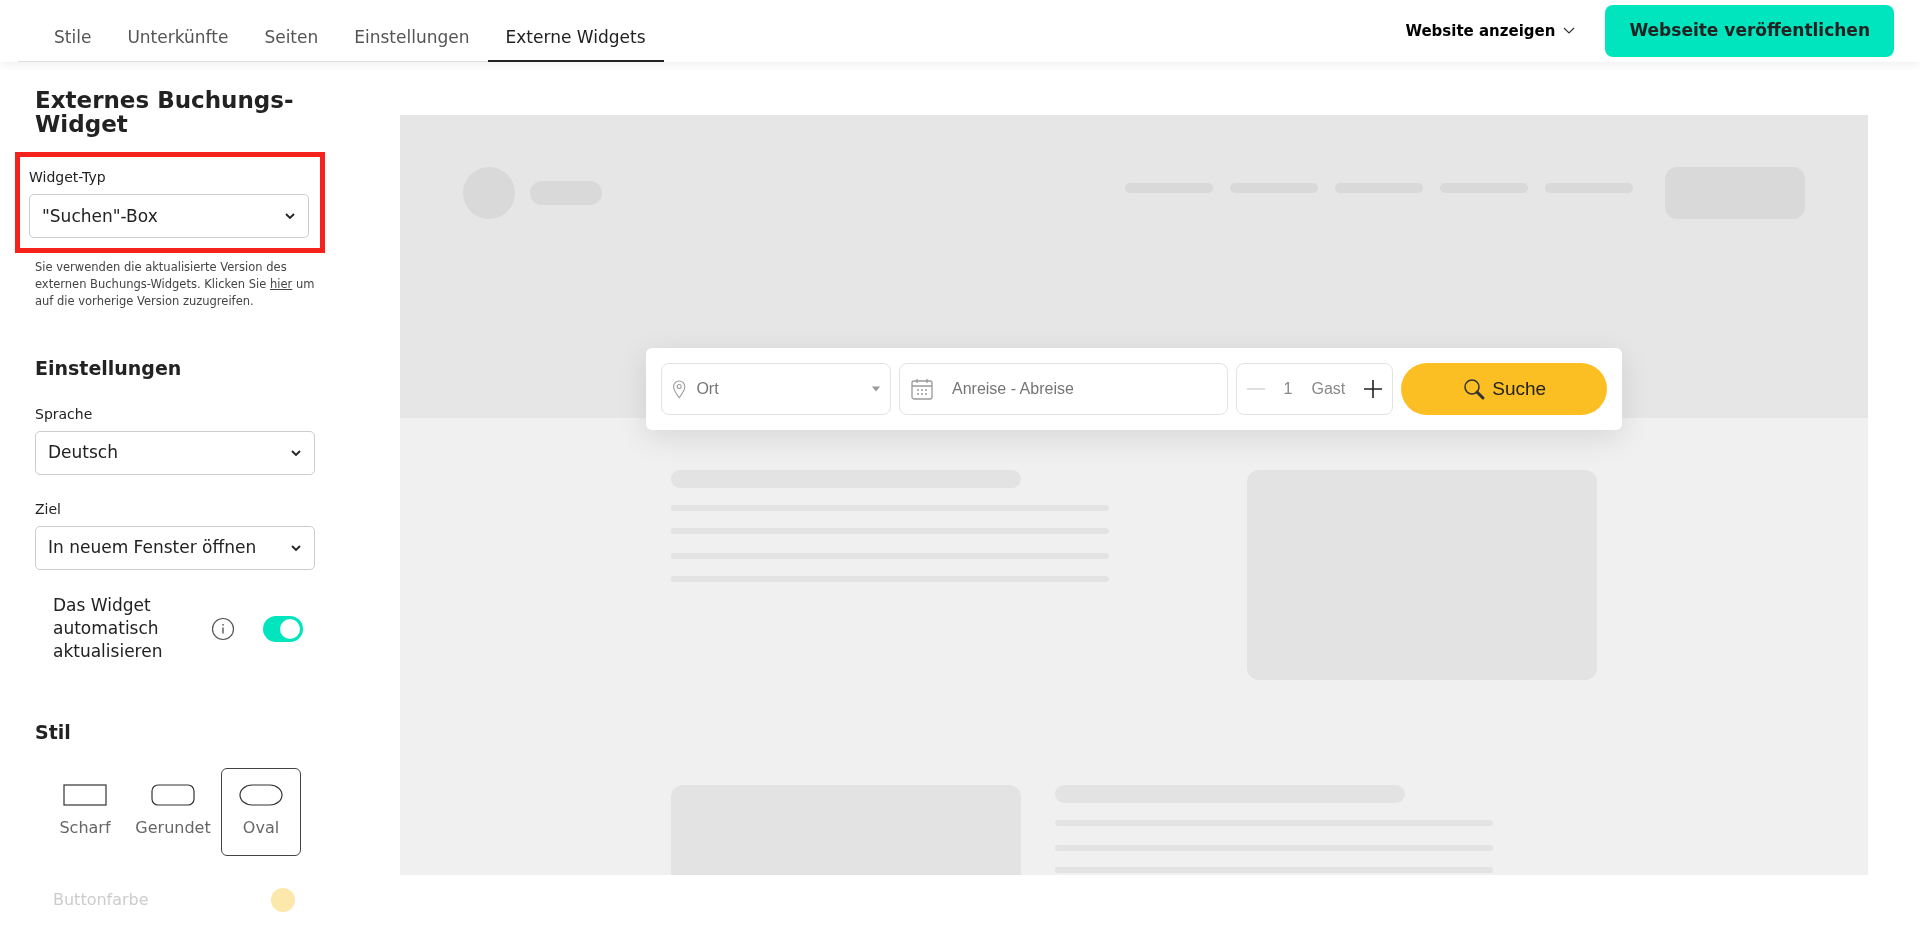 This screenshot has height=927, width=1920. Describe the element at coordinates (64, 415) in the screenshot. I see `language-label: Sprache` at that location.